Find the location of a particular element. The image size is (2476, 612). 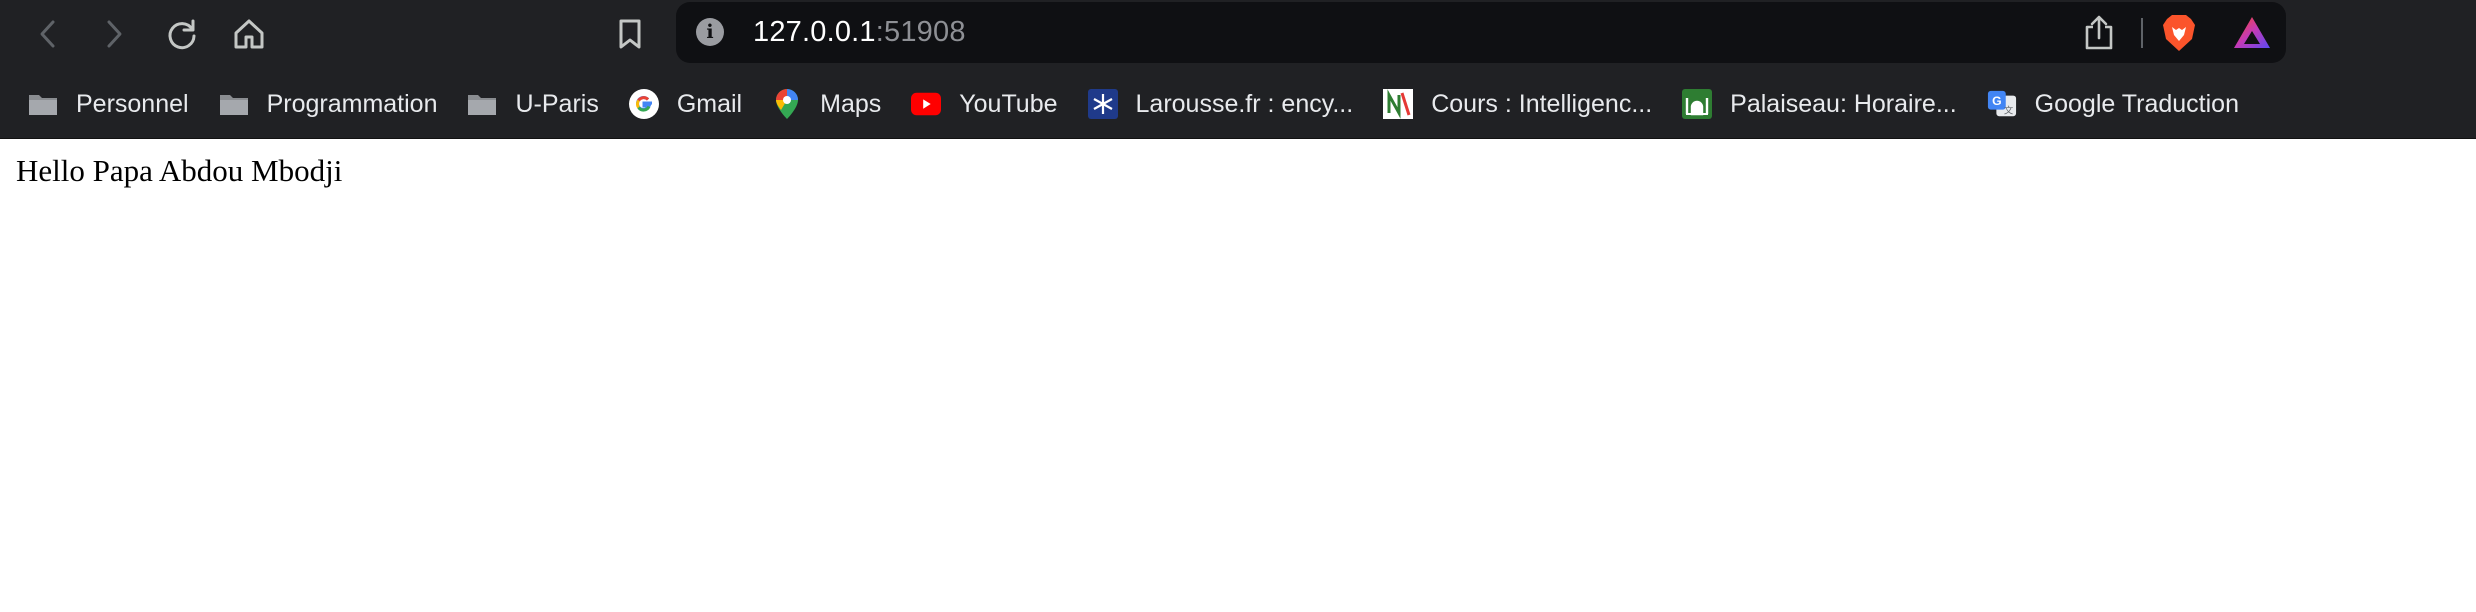

bookmark-page-button is located at coordinates (630, 34).